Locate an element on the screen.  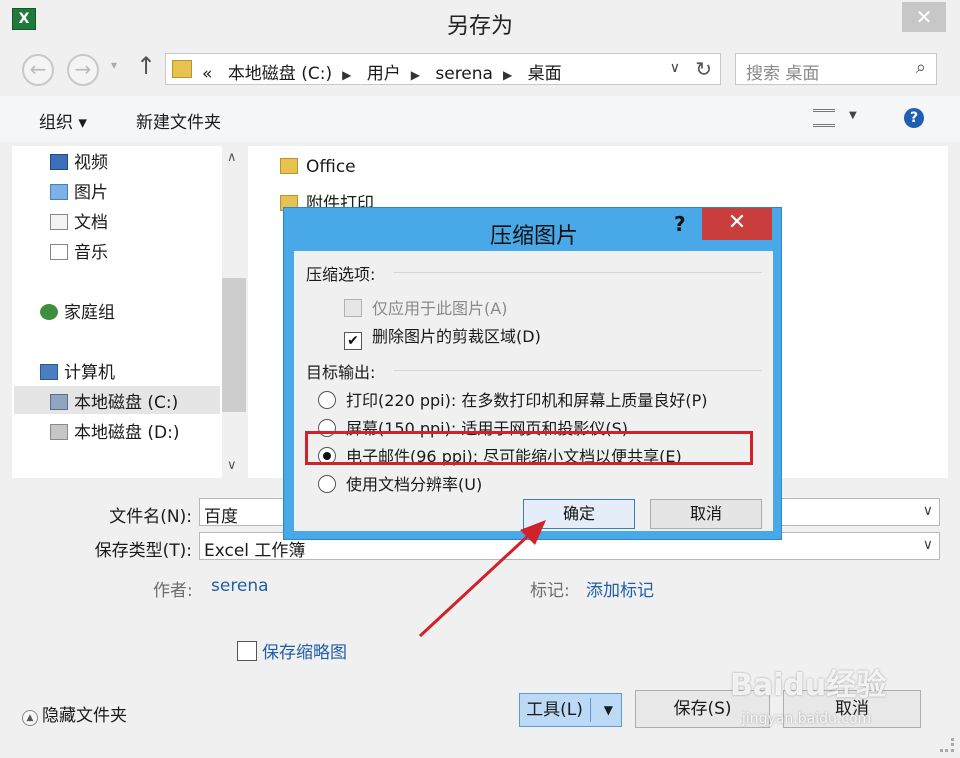
annotation-arrow is located at coordinates (482, 579).